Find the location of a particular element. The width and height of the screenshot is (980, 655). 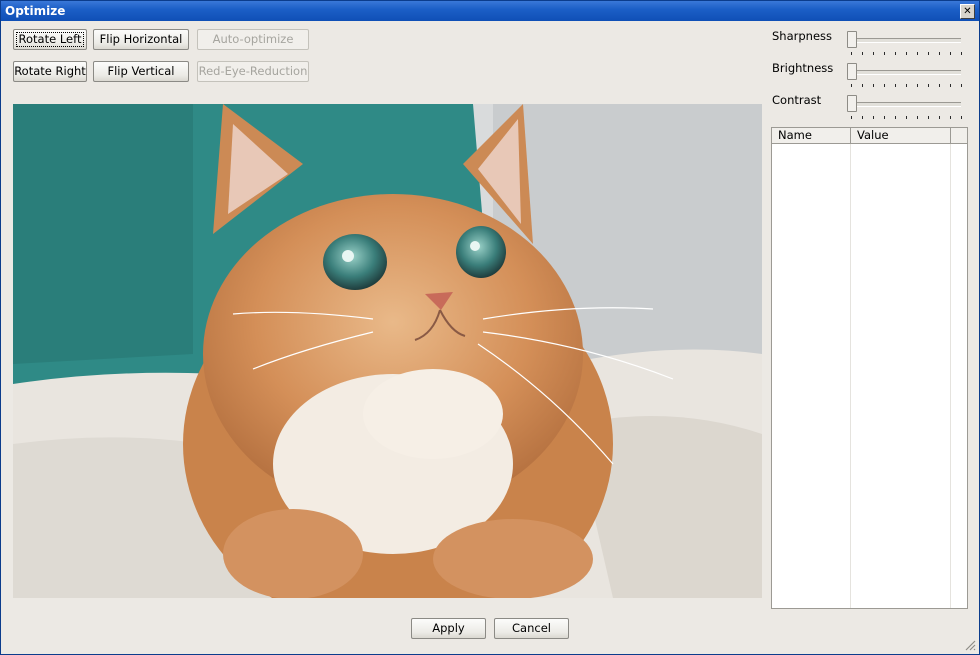

brightness-ticks is located at coordinates (907, 86).